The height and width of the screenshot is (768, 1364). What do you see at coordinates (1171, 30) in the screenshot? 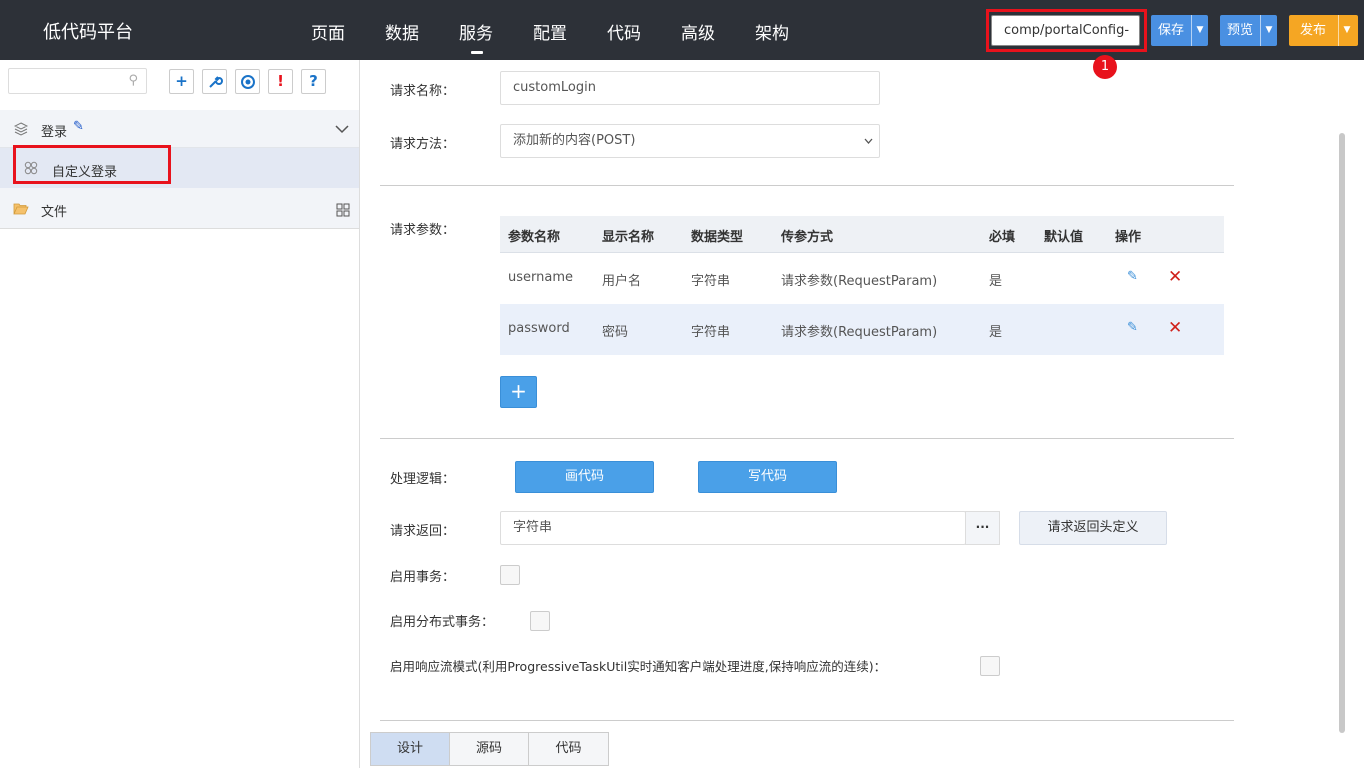
I see `save-label: 保存` at bounding box center [1171, 30].